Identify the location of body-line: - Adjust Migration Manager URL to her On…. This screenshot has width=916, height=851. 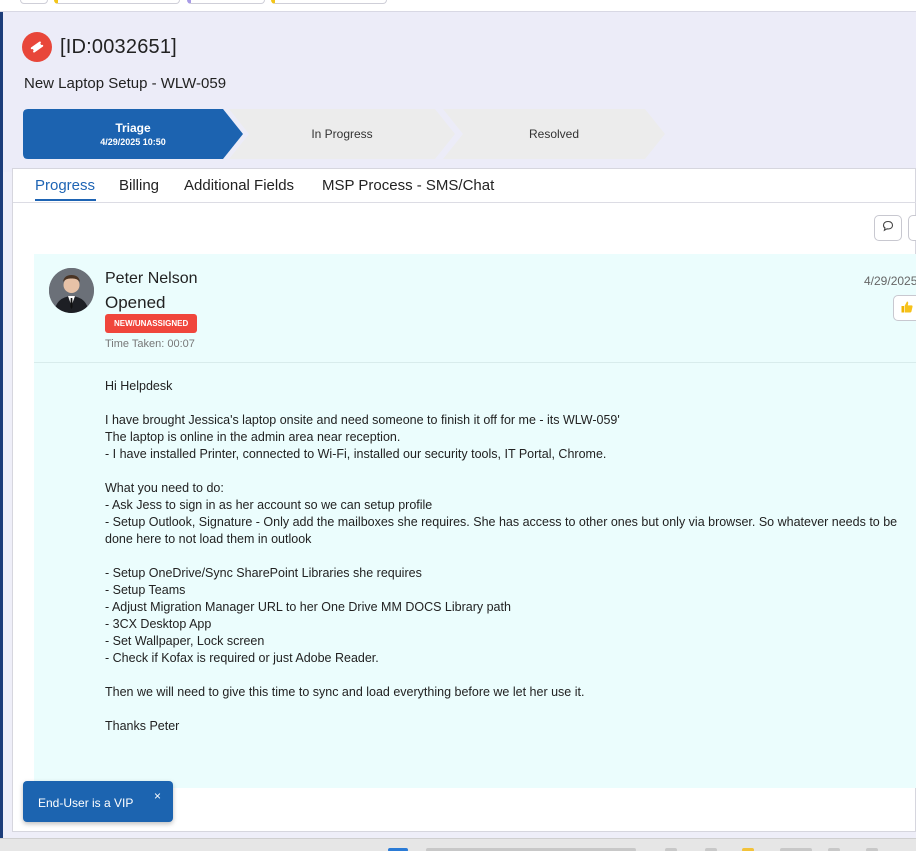
(308, 607).